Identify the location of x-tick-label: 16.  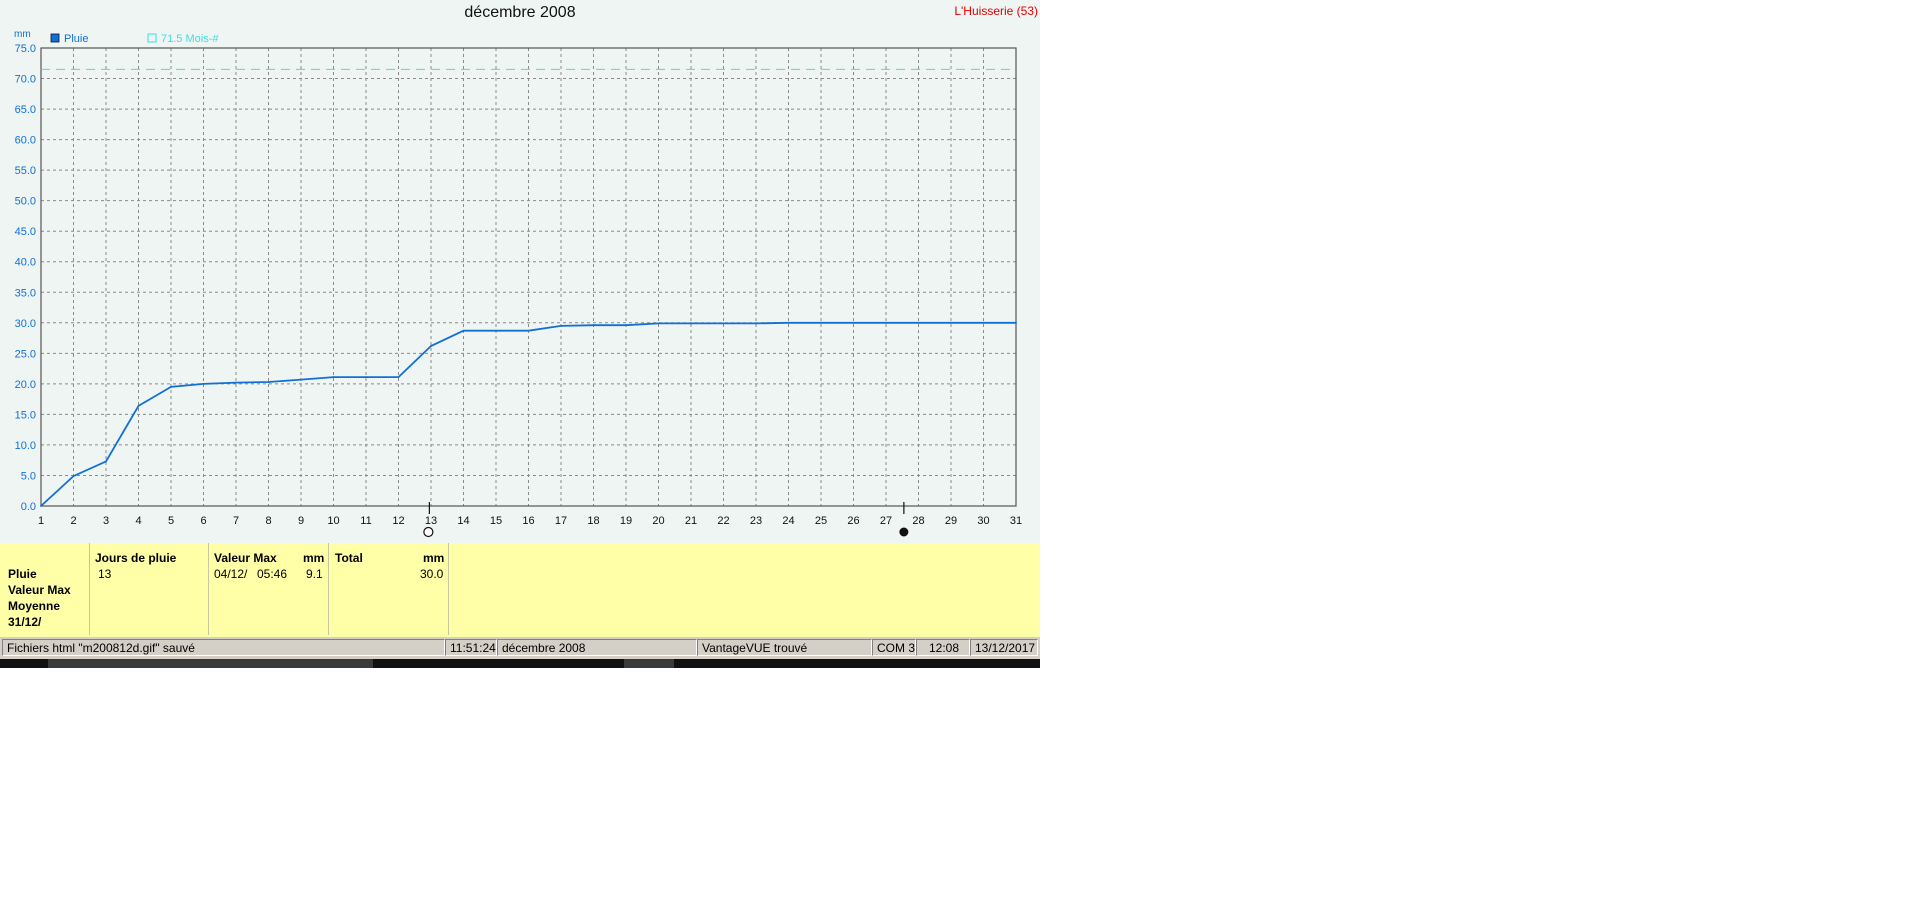
(528, 521).